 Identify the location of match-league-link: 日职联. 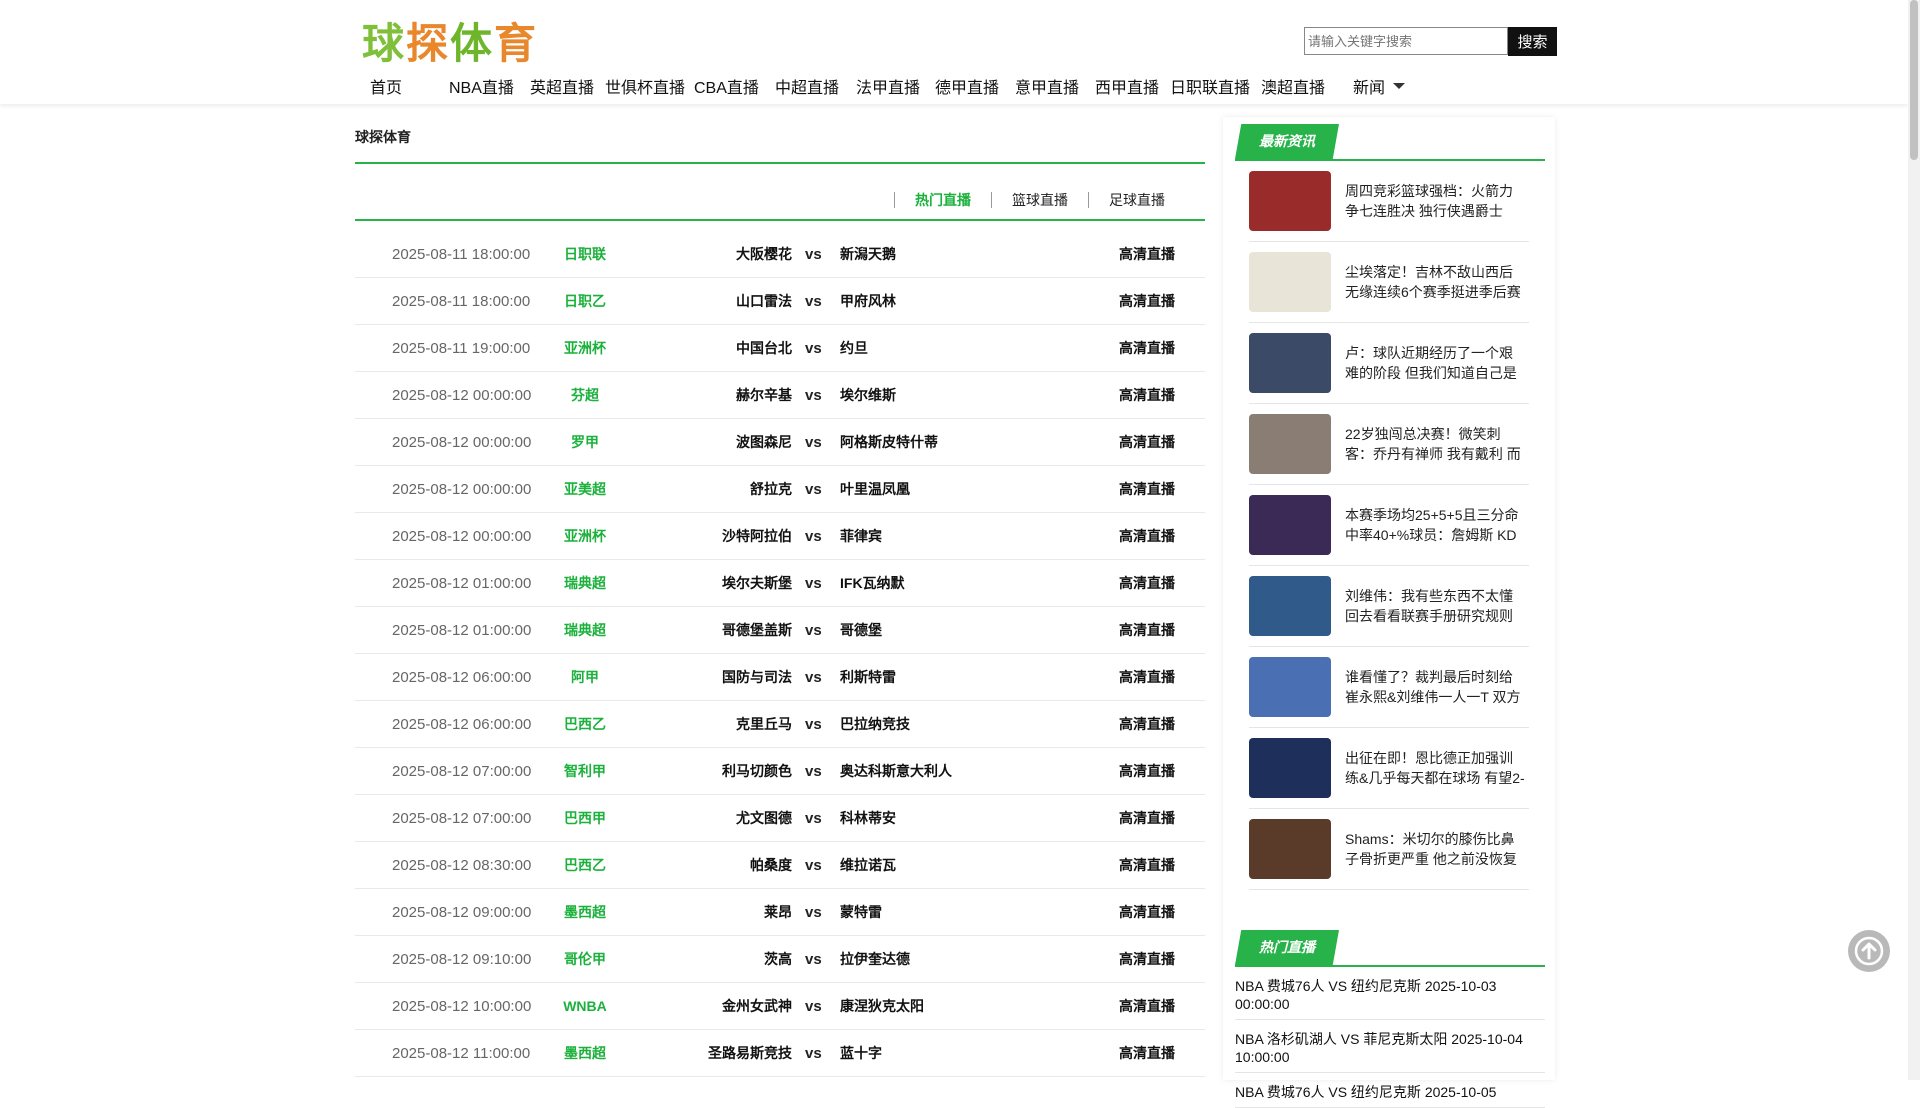
(585, 254).